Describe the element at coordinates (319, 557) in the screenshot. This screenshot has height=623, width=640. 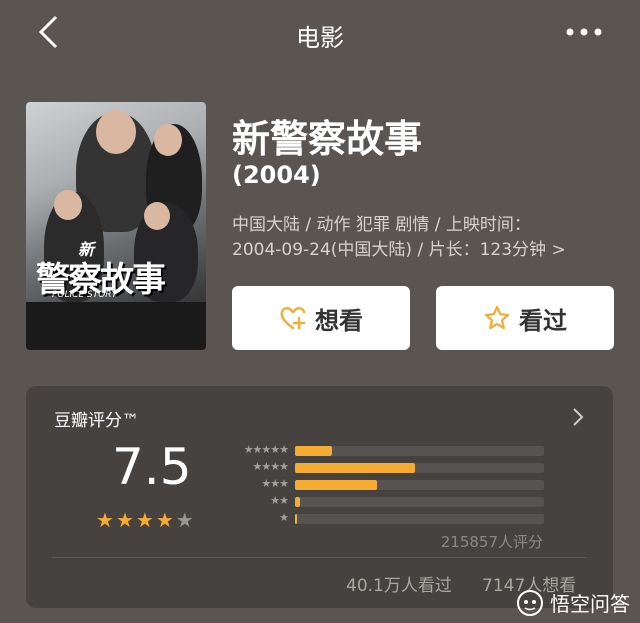
I see `divider` at that location.